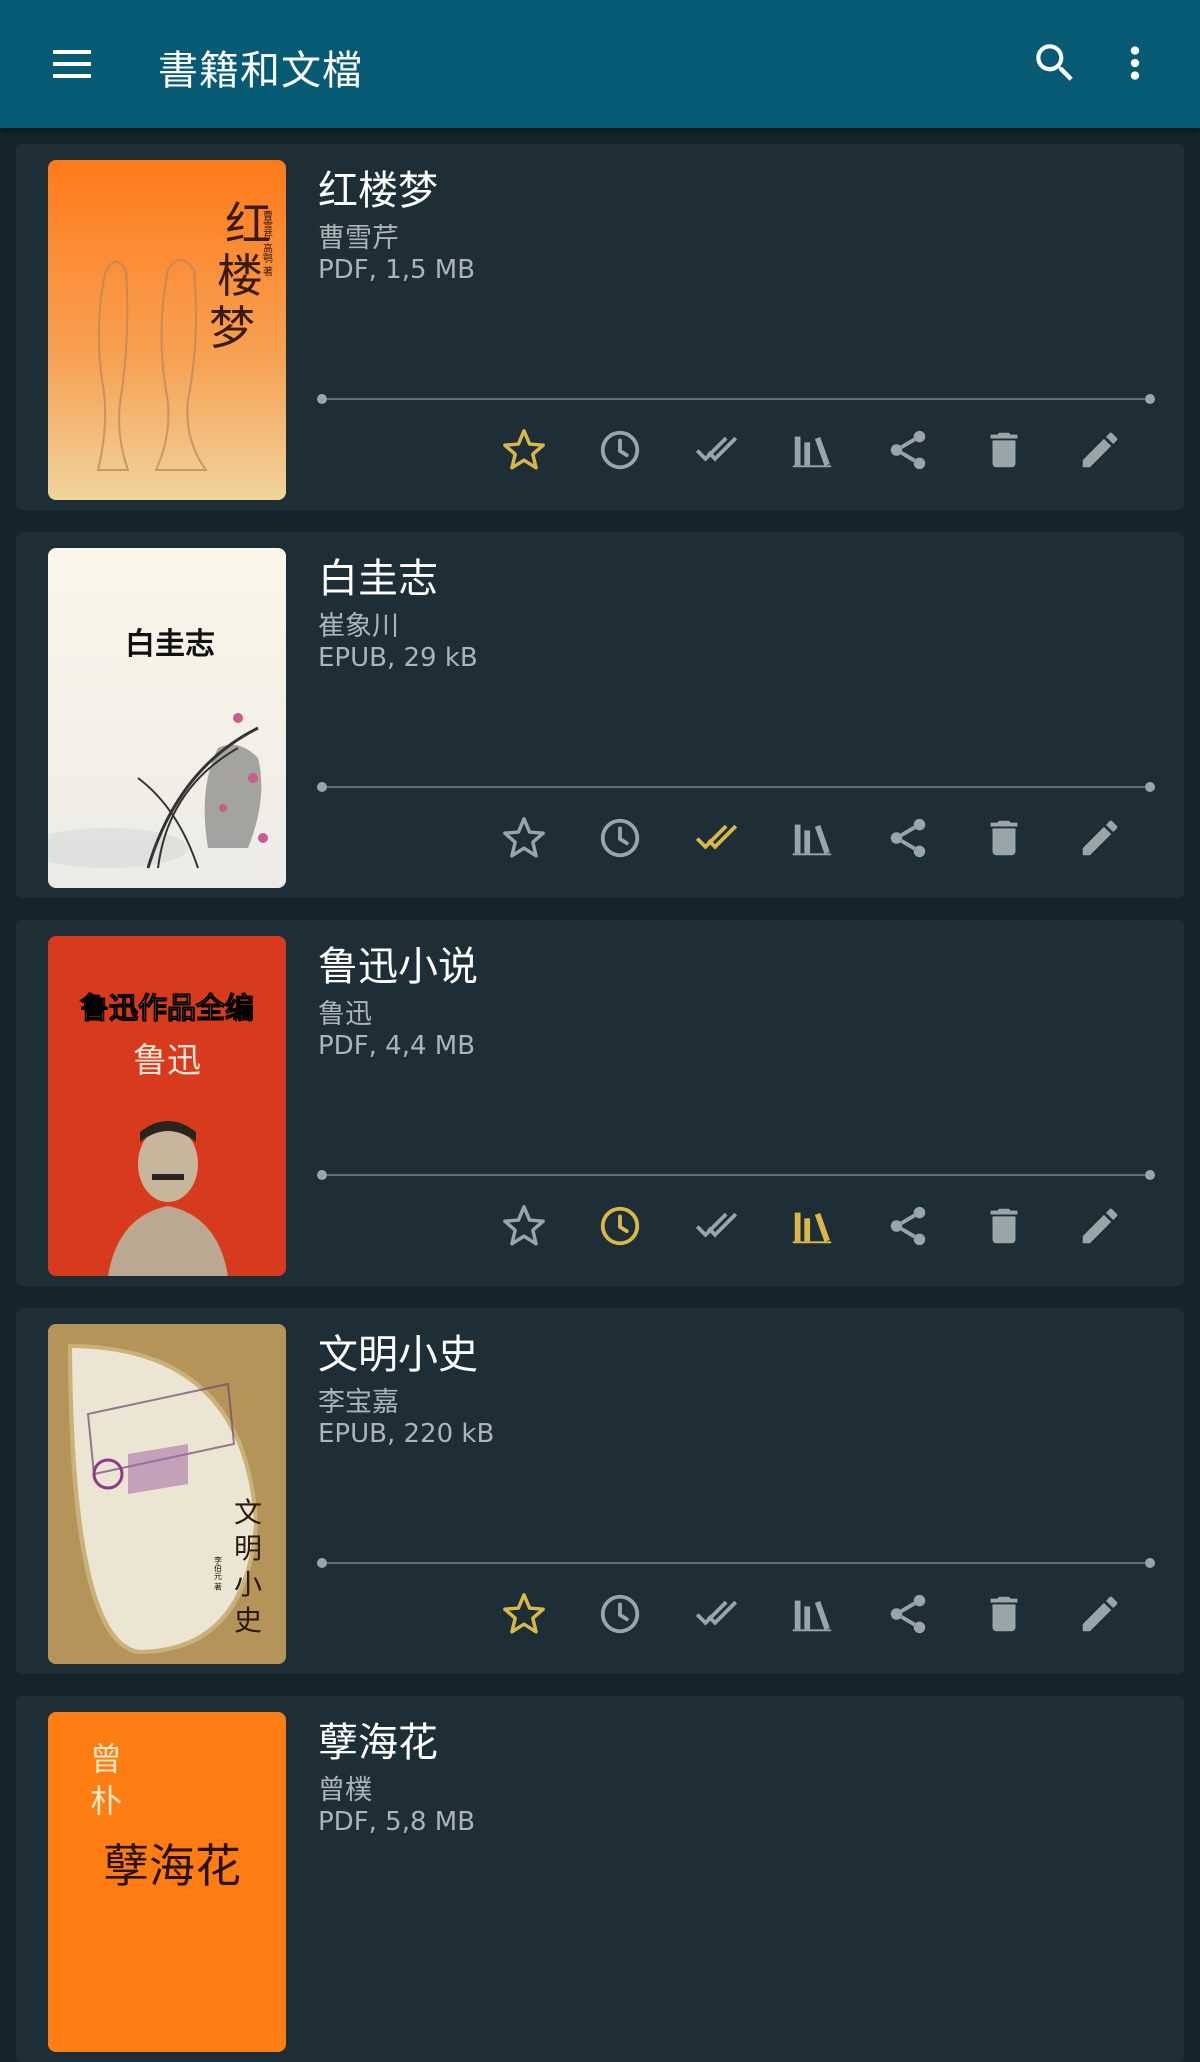 The height and width of the screenshot is (2062, 1200). I want to click on cover-small-text: 曹雪芹 高鹗 著, so click(267, 243).